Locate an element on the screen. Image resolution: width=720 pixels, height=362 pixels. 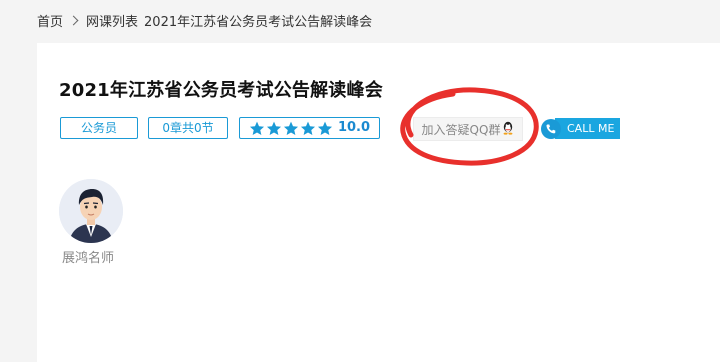
call-me-button: CALL ME is located at coordinates (581, 128).